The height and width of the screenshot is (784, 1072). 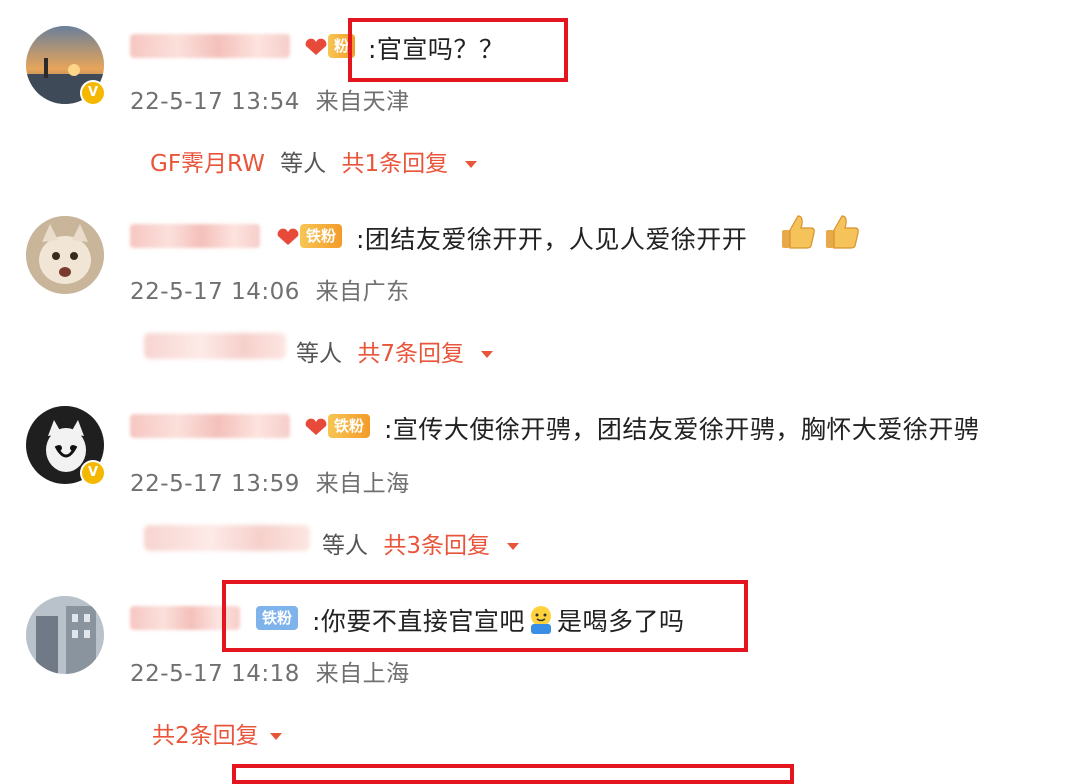 What do you see at coordinates (215, 484) in the screenshot?
I see `timestamp: 22-5-17 13:59` at bounding box center [215, 484].